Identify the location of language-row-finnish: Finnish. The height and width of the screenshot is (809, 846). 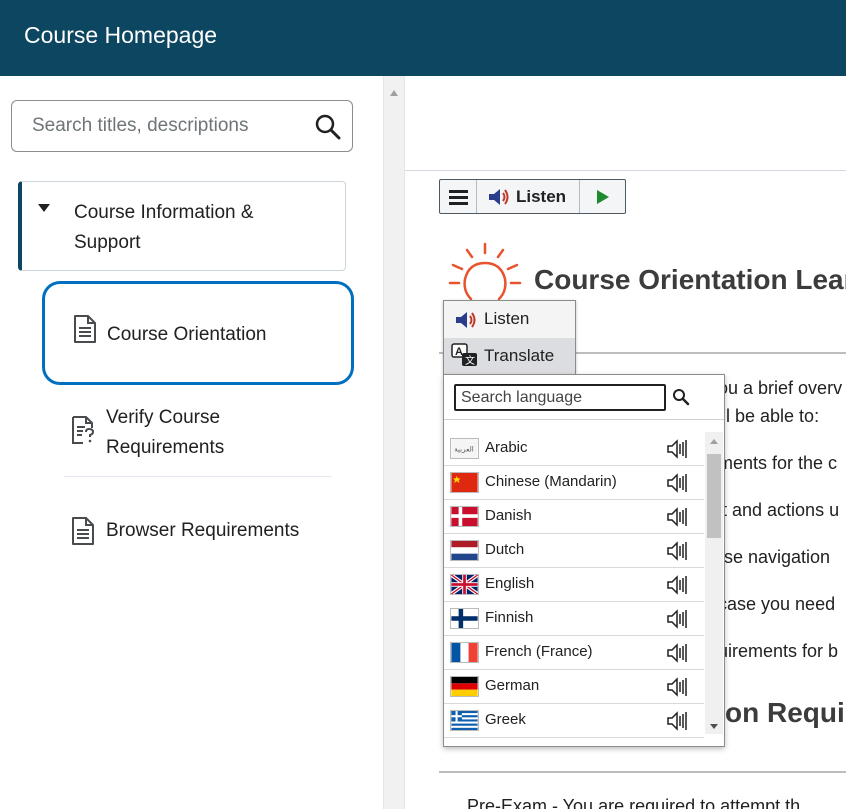
(574, 619).